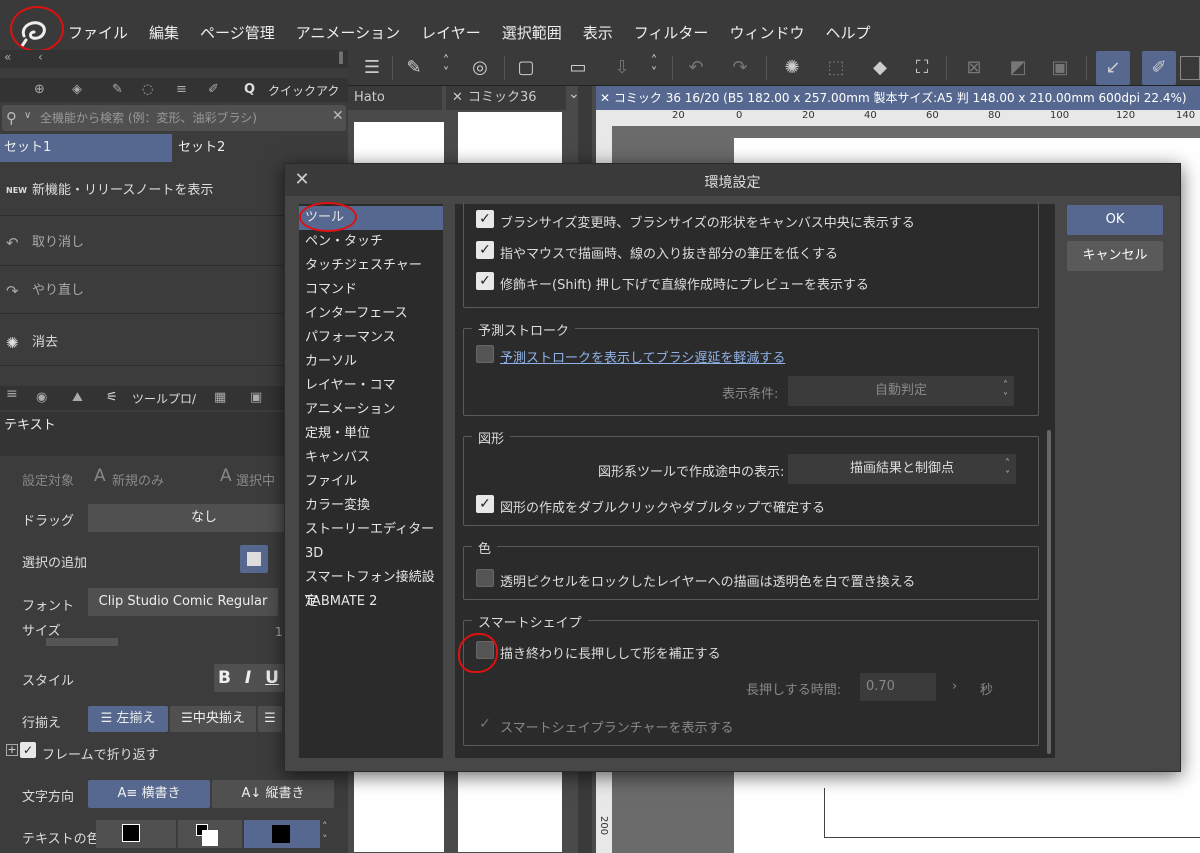 The height and width of the screenshot is (853, 1200). What do you see at coordinates (371, 338) in the screenshot?
I see `category-performance: パフォーマンス` at bounding box center [371, 338].